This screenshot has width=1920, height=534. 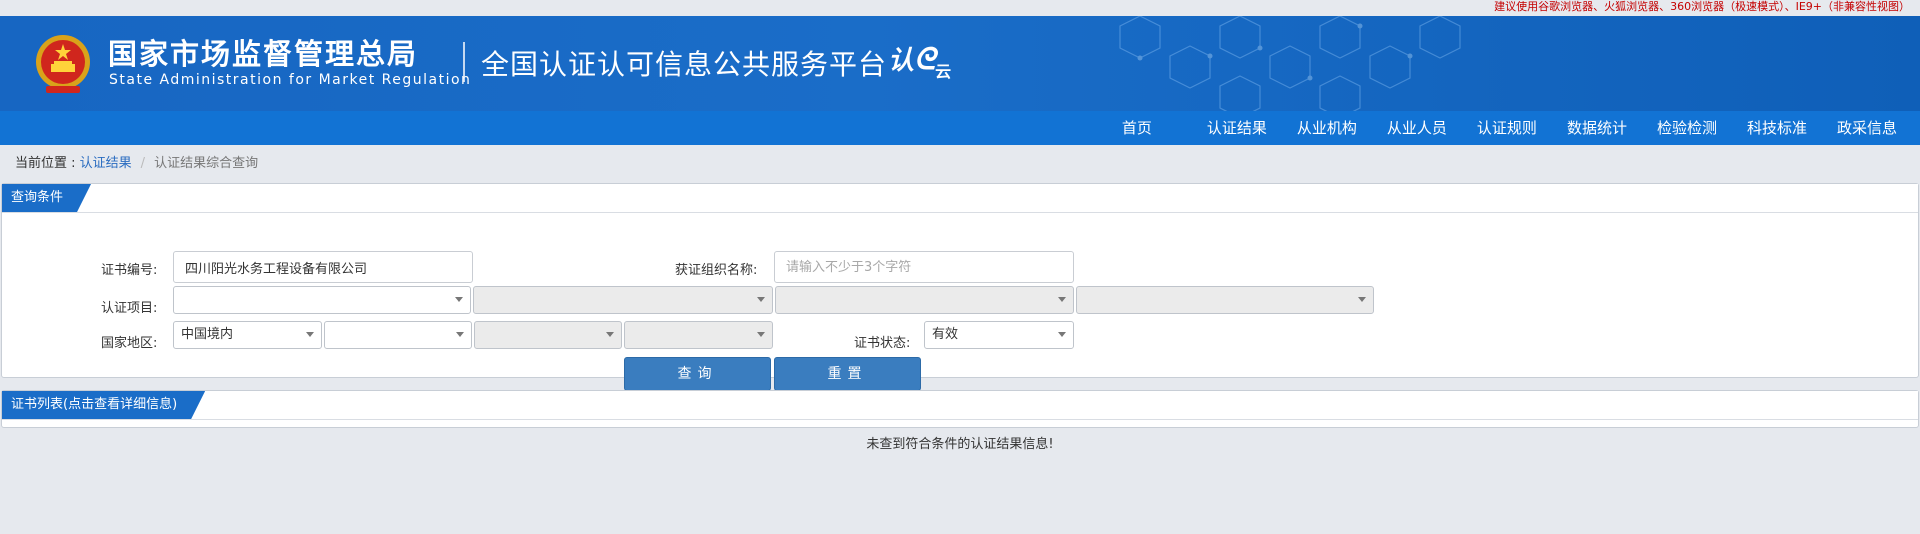 What do you see at coordinates (47, 163) in the screenshot?
I see `breadcrumb-prefix: 当前位置 :` at bounding box center [47, 163].